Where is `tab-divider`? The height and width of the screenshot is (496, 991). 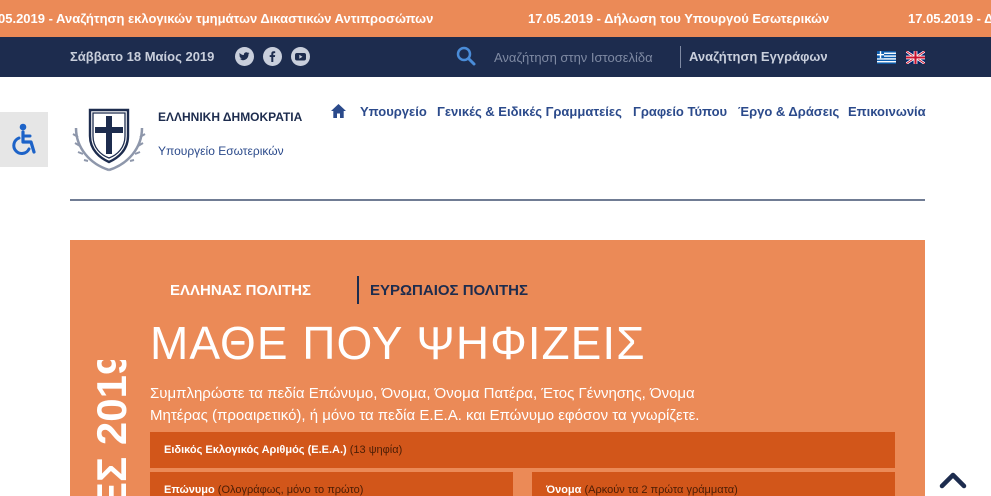 tab-divider is located at coordinates (358, 290).